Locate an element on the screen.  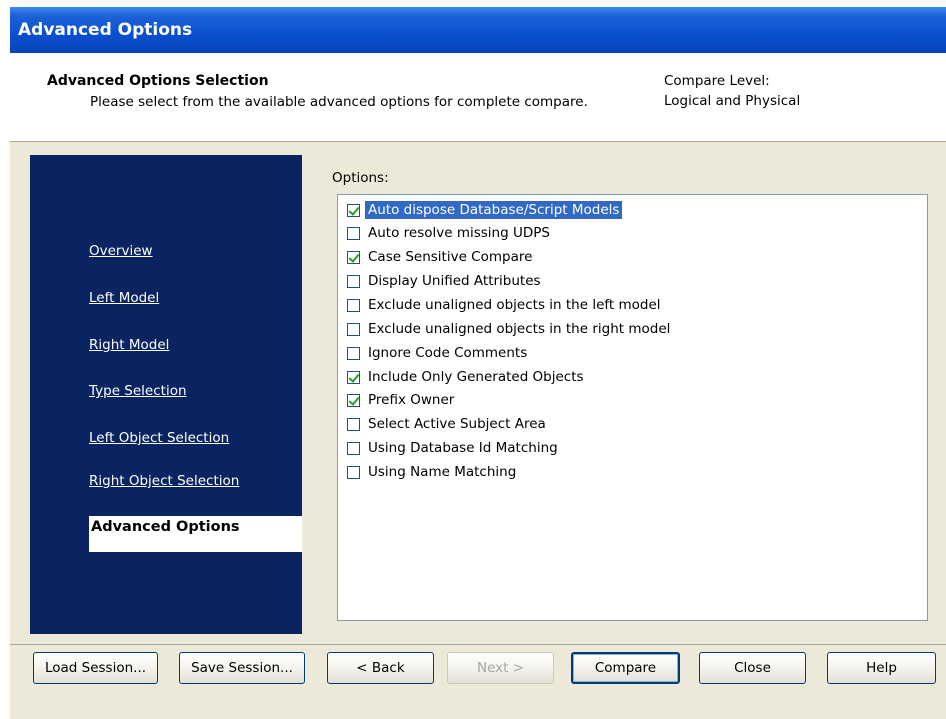
option-auto-dispose: Auto dispose Database/Script Models is located at coordinates (485, 210).